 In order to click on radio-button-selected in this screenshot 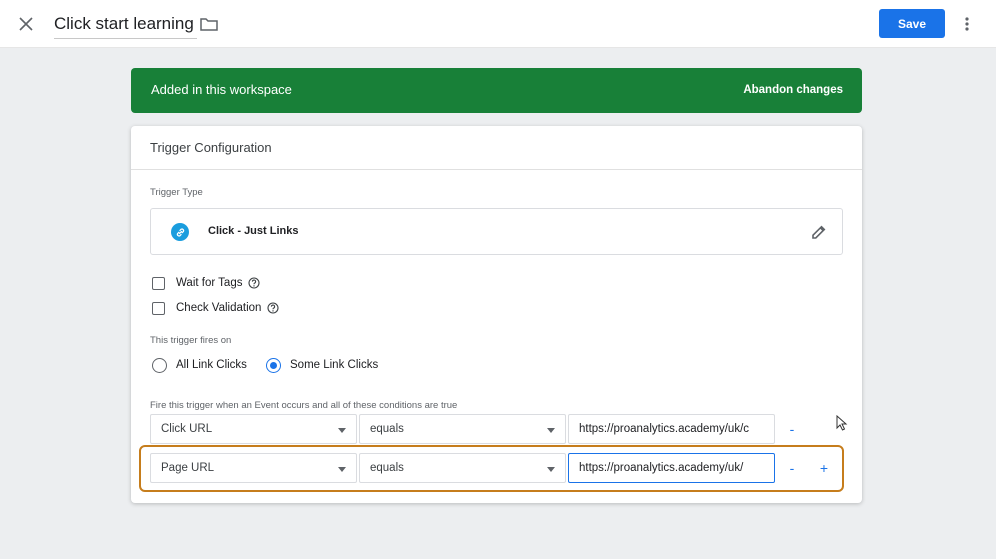, I will do `click(273, 365)`.